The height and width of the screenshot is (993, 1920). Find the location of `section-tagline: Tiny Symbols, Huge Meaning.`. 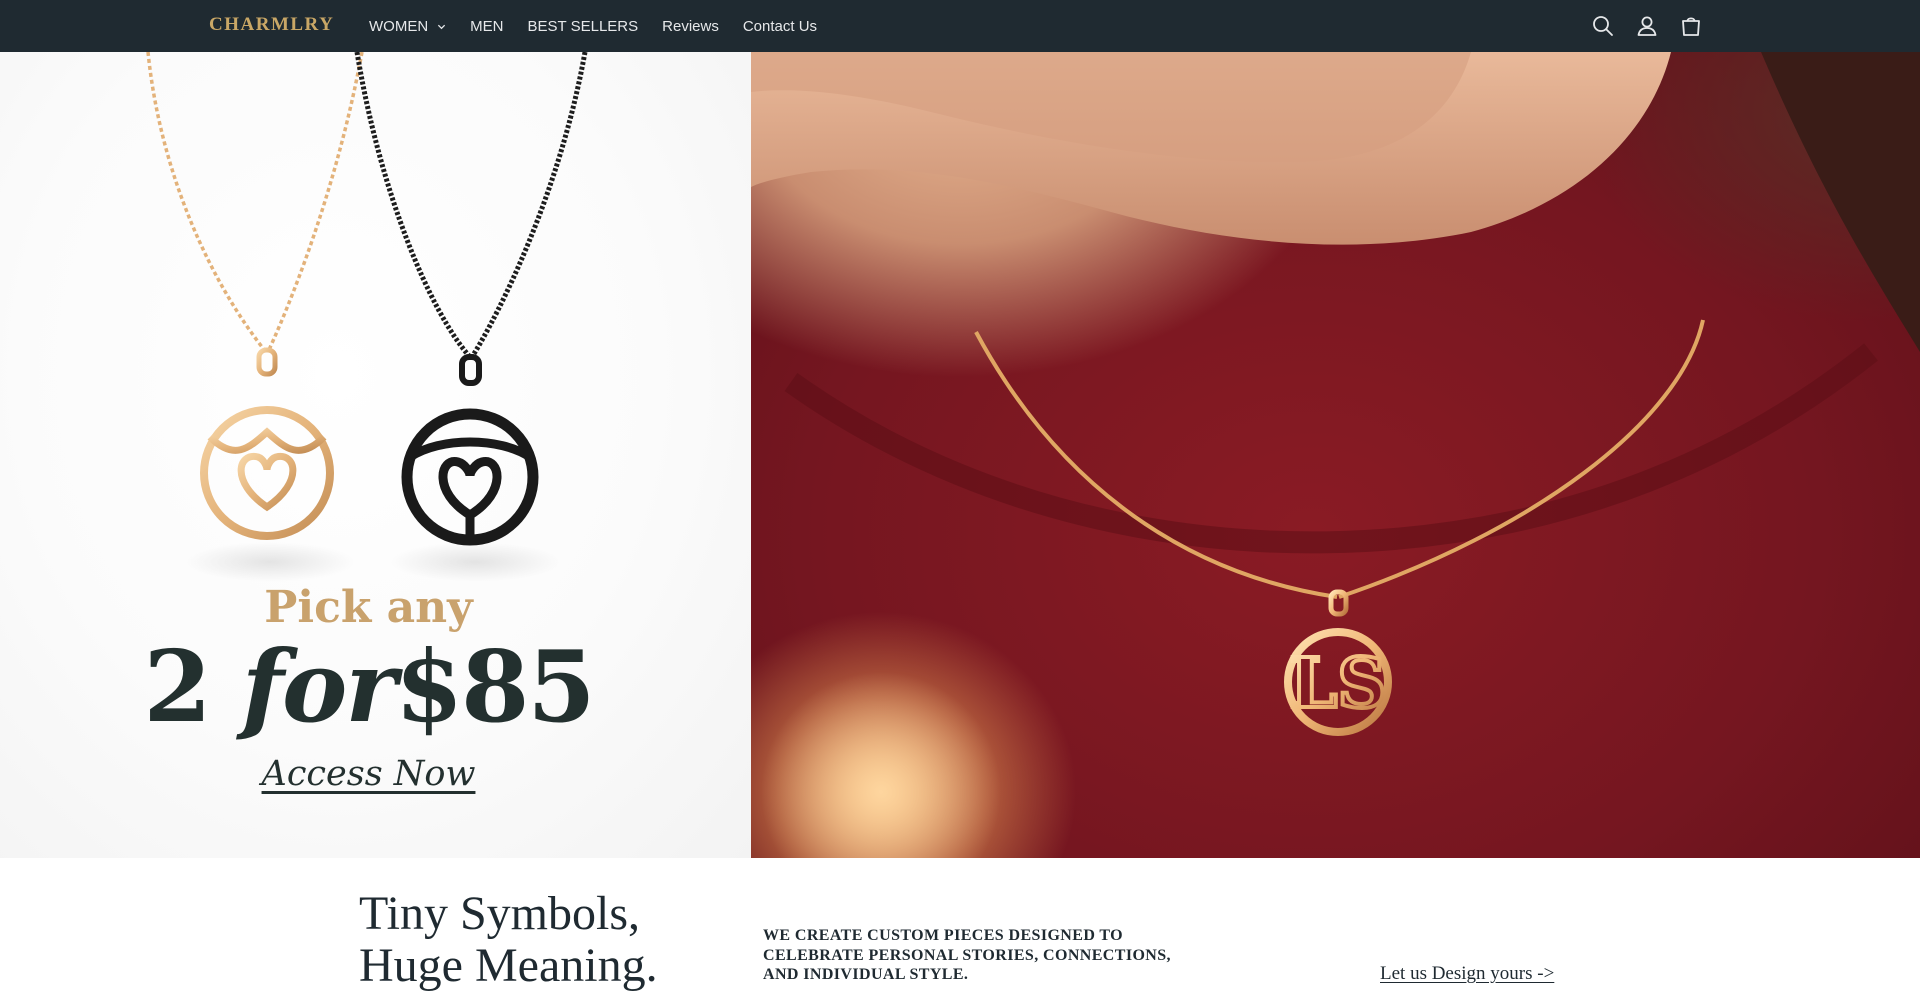

section-tagline: Tiny Symbols, Huge Meaning. is located at coordinates (508, 940).